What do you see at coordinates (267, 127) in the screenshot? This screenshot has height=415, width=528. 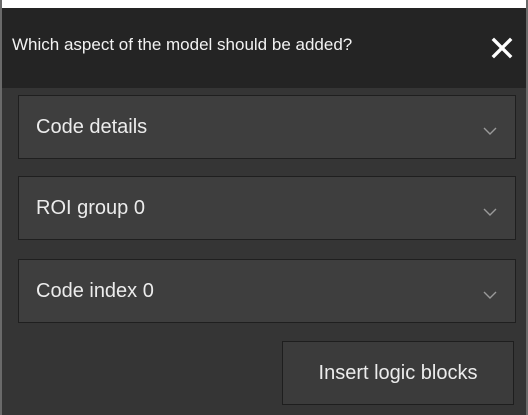 I see `code-details-select: Code details` at bounding box center [267, 127].